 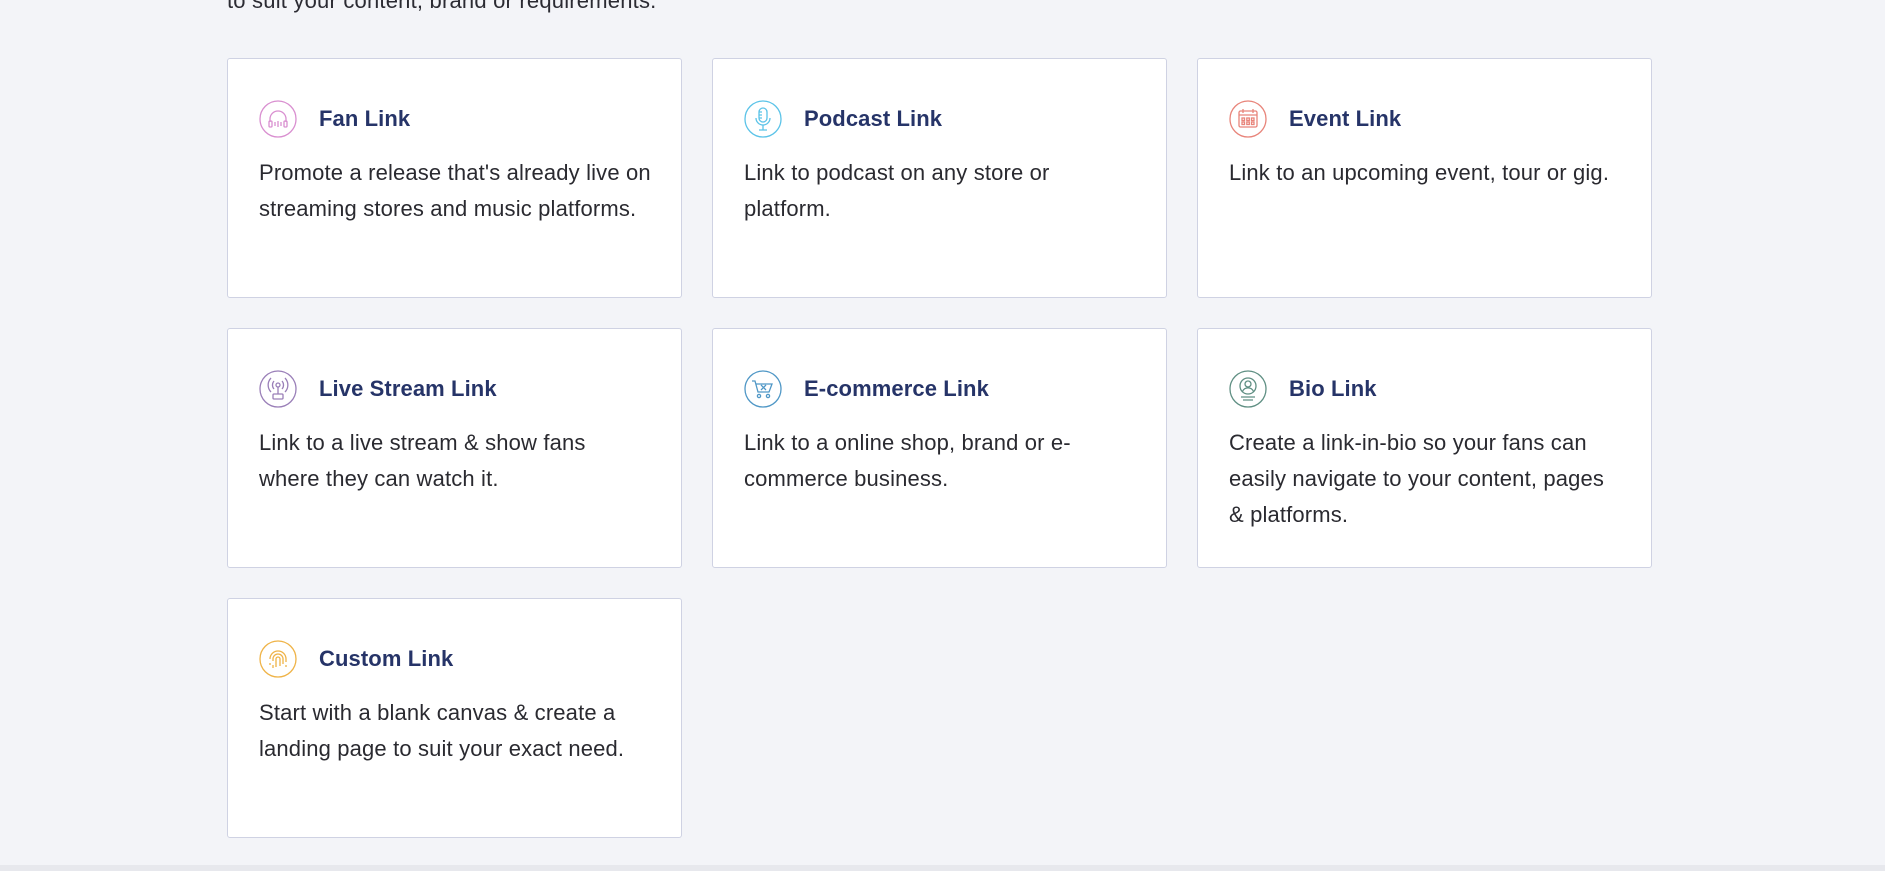 I want to click on card-header: E-commerce Link, so click(x=940, y=389).